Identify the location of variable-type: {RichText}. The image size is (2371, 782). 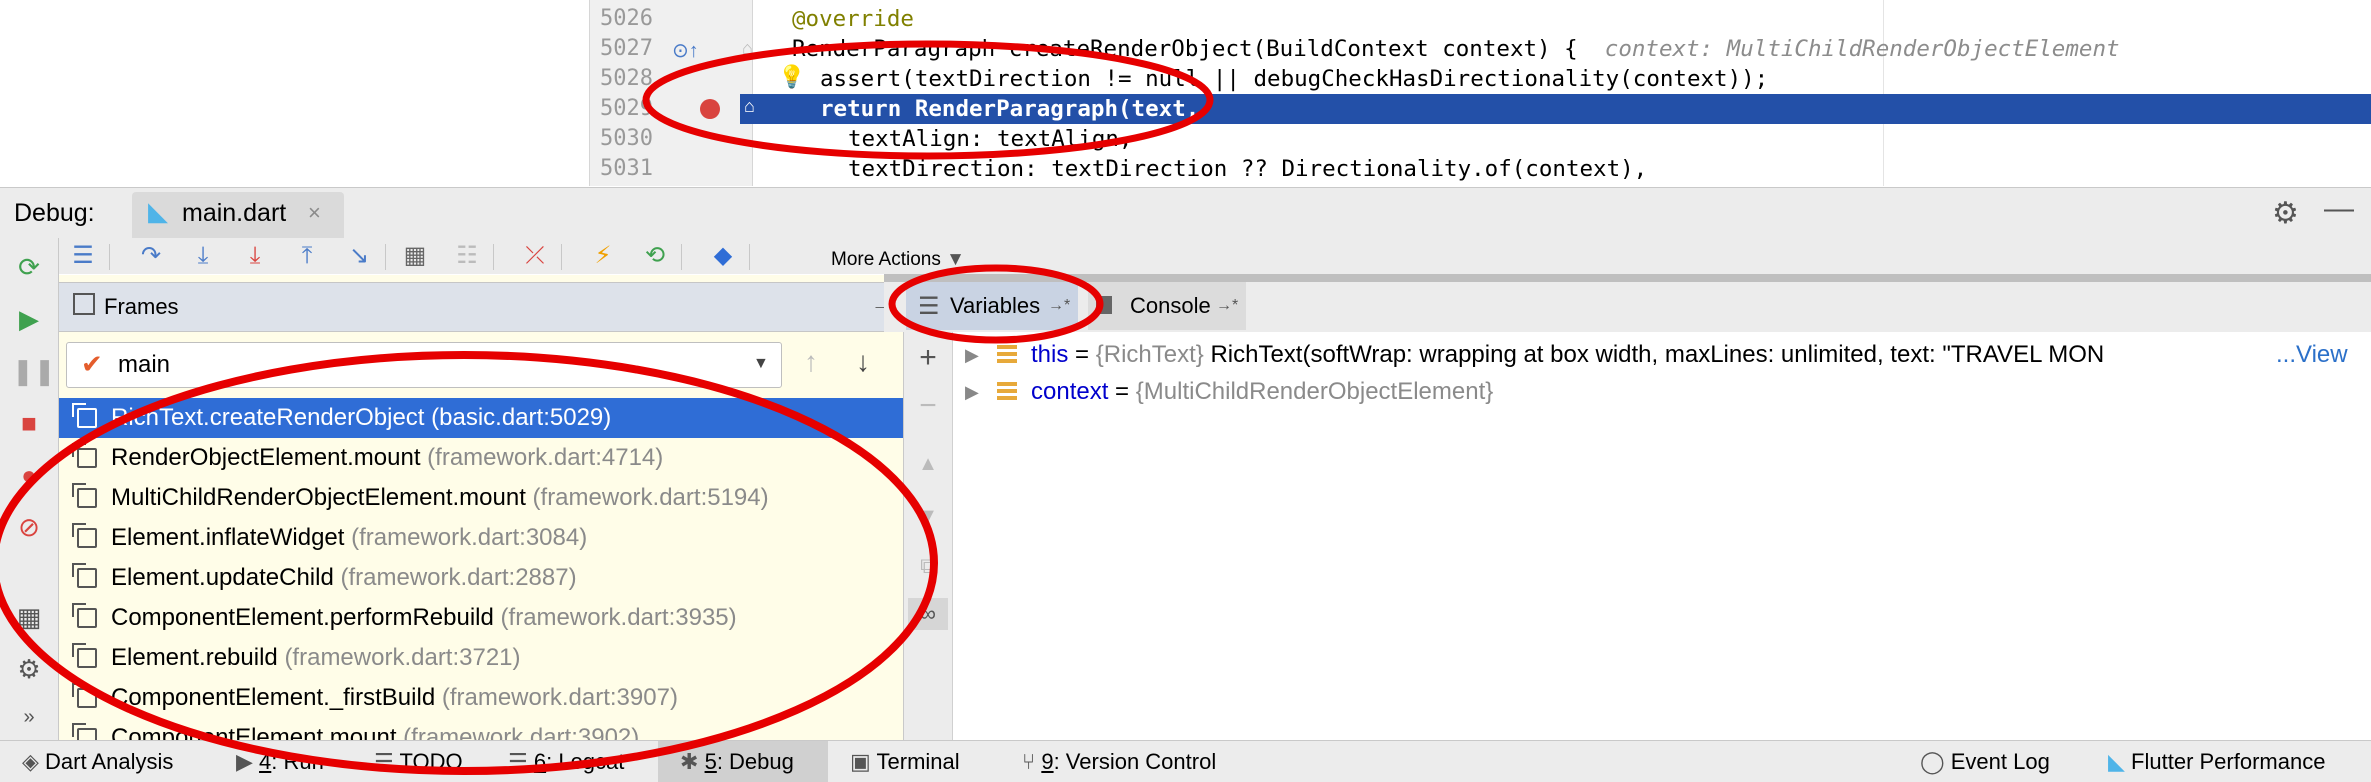
(1149, 354).